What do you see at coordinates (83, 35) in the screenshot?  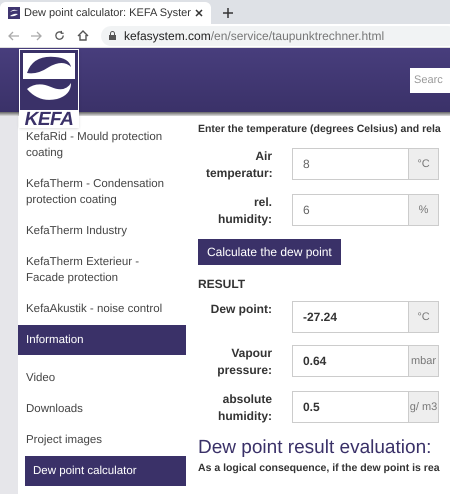 I see `home-icon` at bounding box center [83, 35].